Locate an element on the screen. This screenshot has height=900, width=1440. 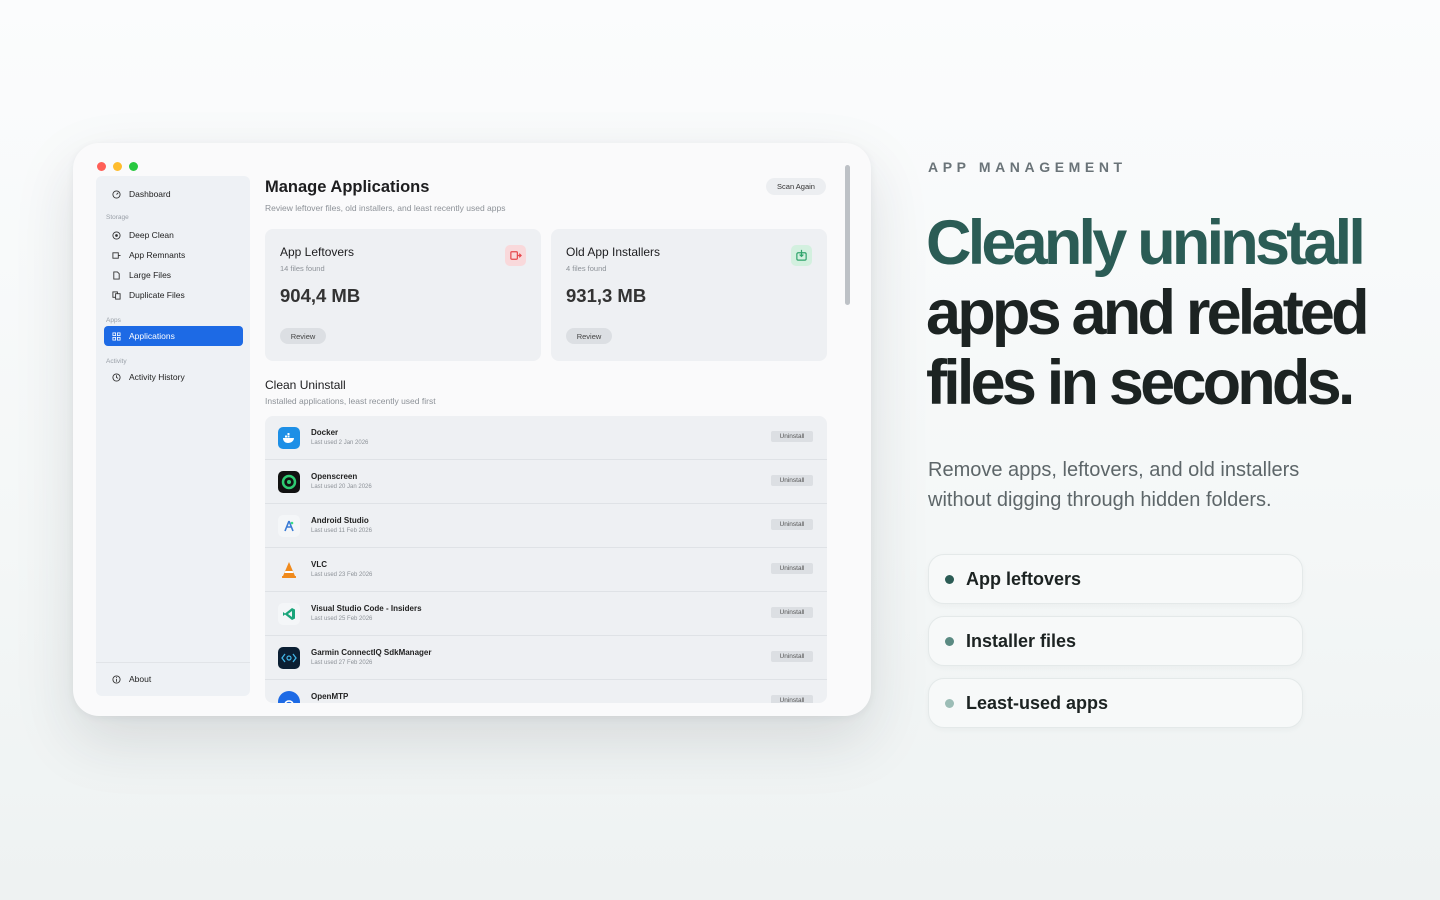
android-studio-icon is located at coordinates (289, 526).